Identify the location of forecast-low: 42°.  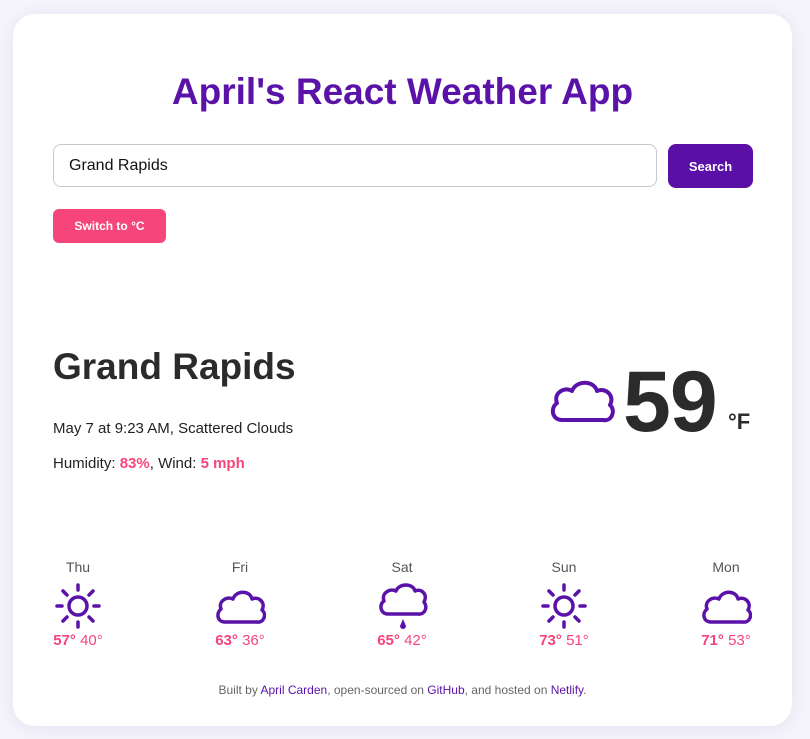
(415, 640).